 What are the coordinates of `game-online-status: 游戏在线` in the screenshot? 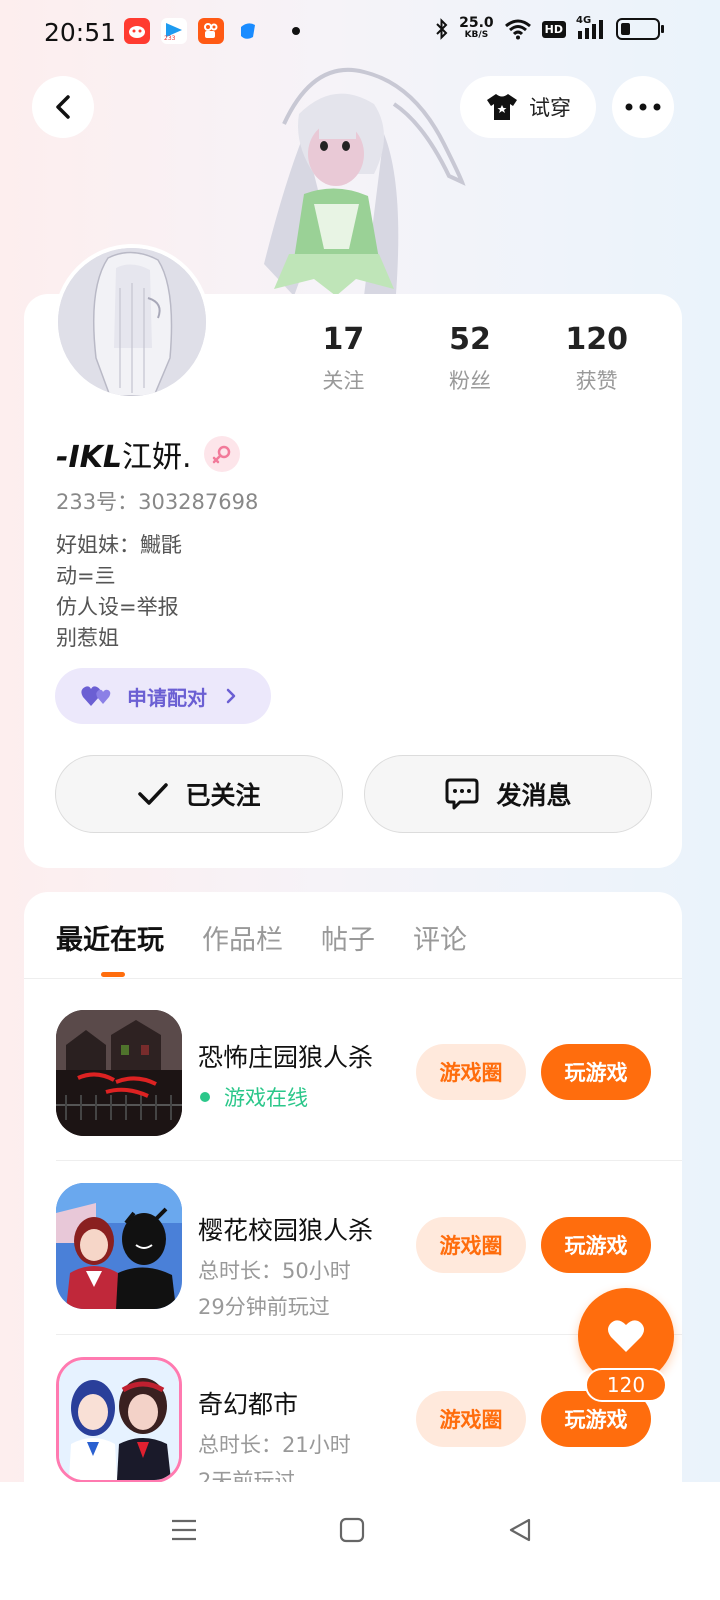 It's located at (253, 1097).